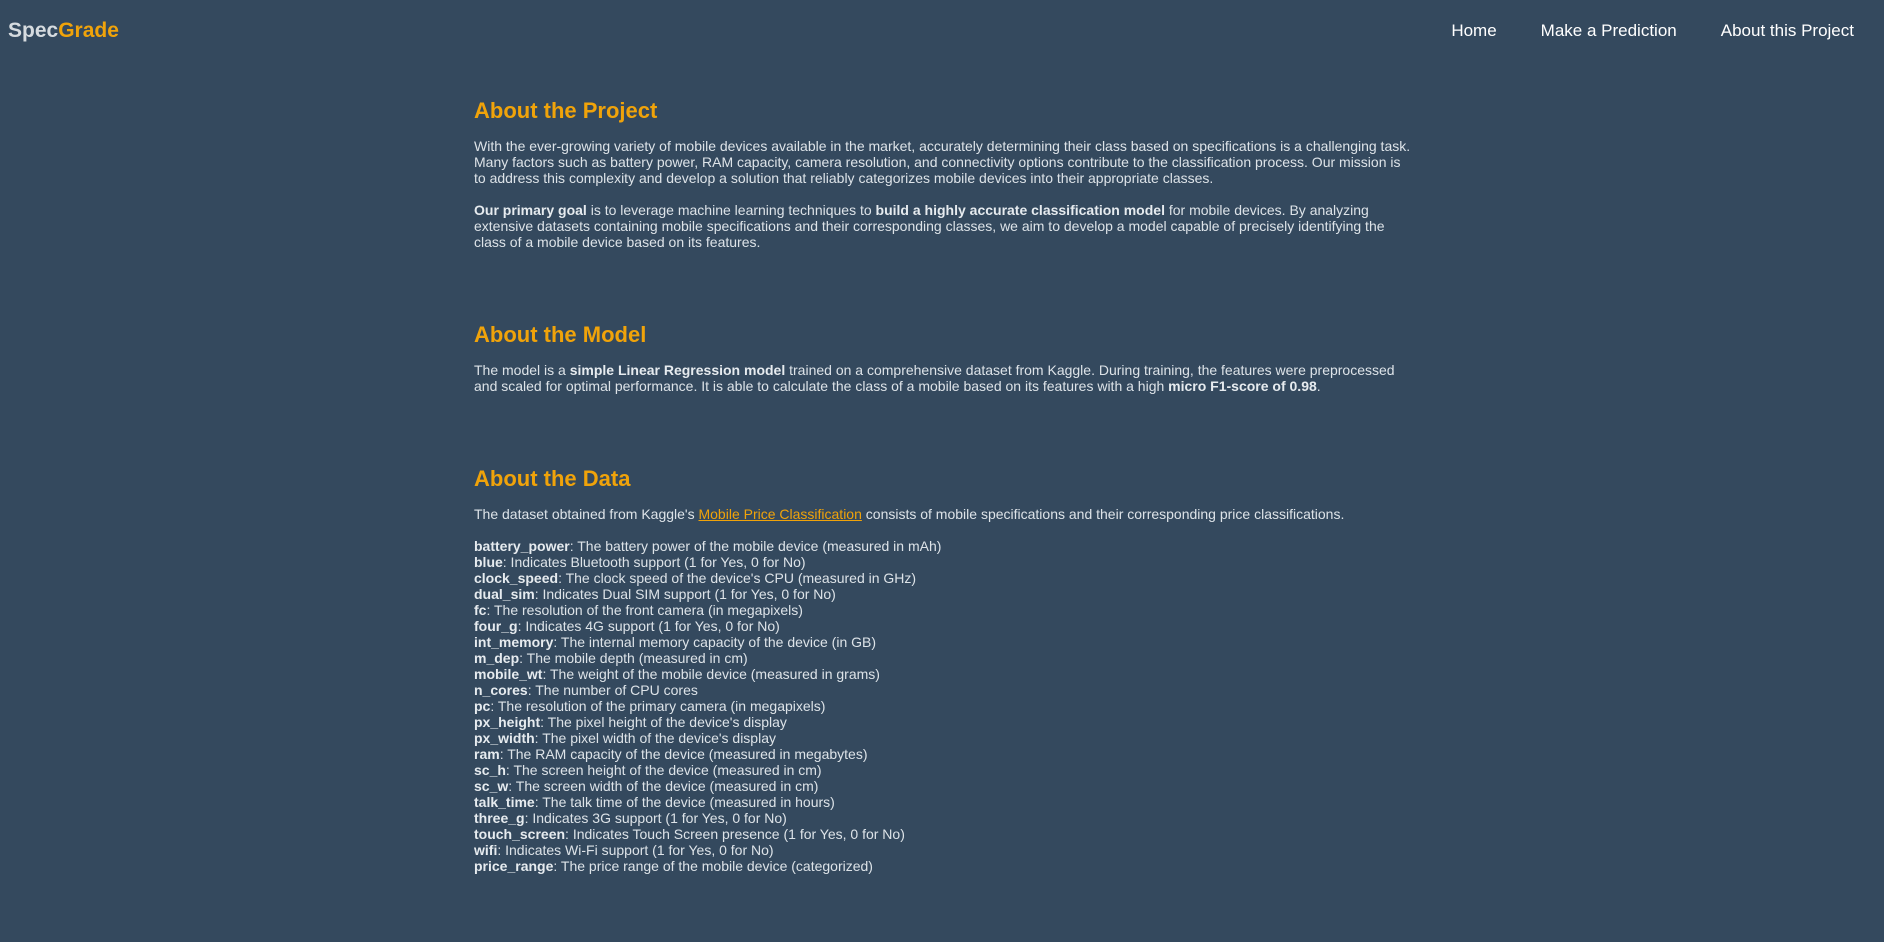  What do you see at coordinates (944, 658) in the screenshot?
I see `list-item: m_dep: The mobile depth (measured in cm)` at bounding box center [944, 658].